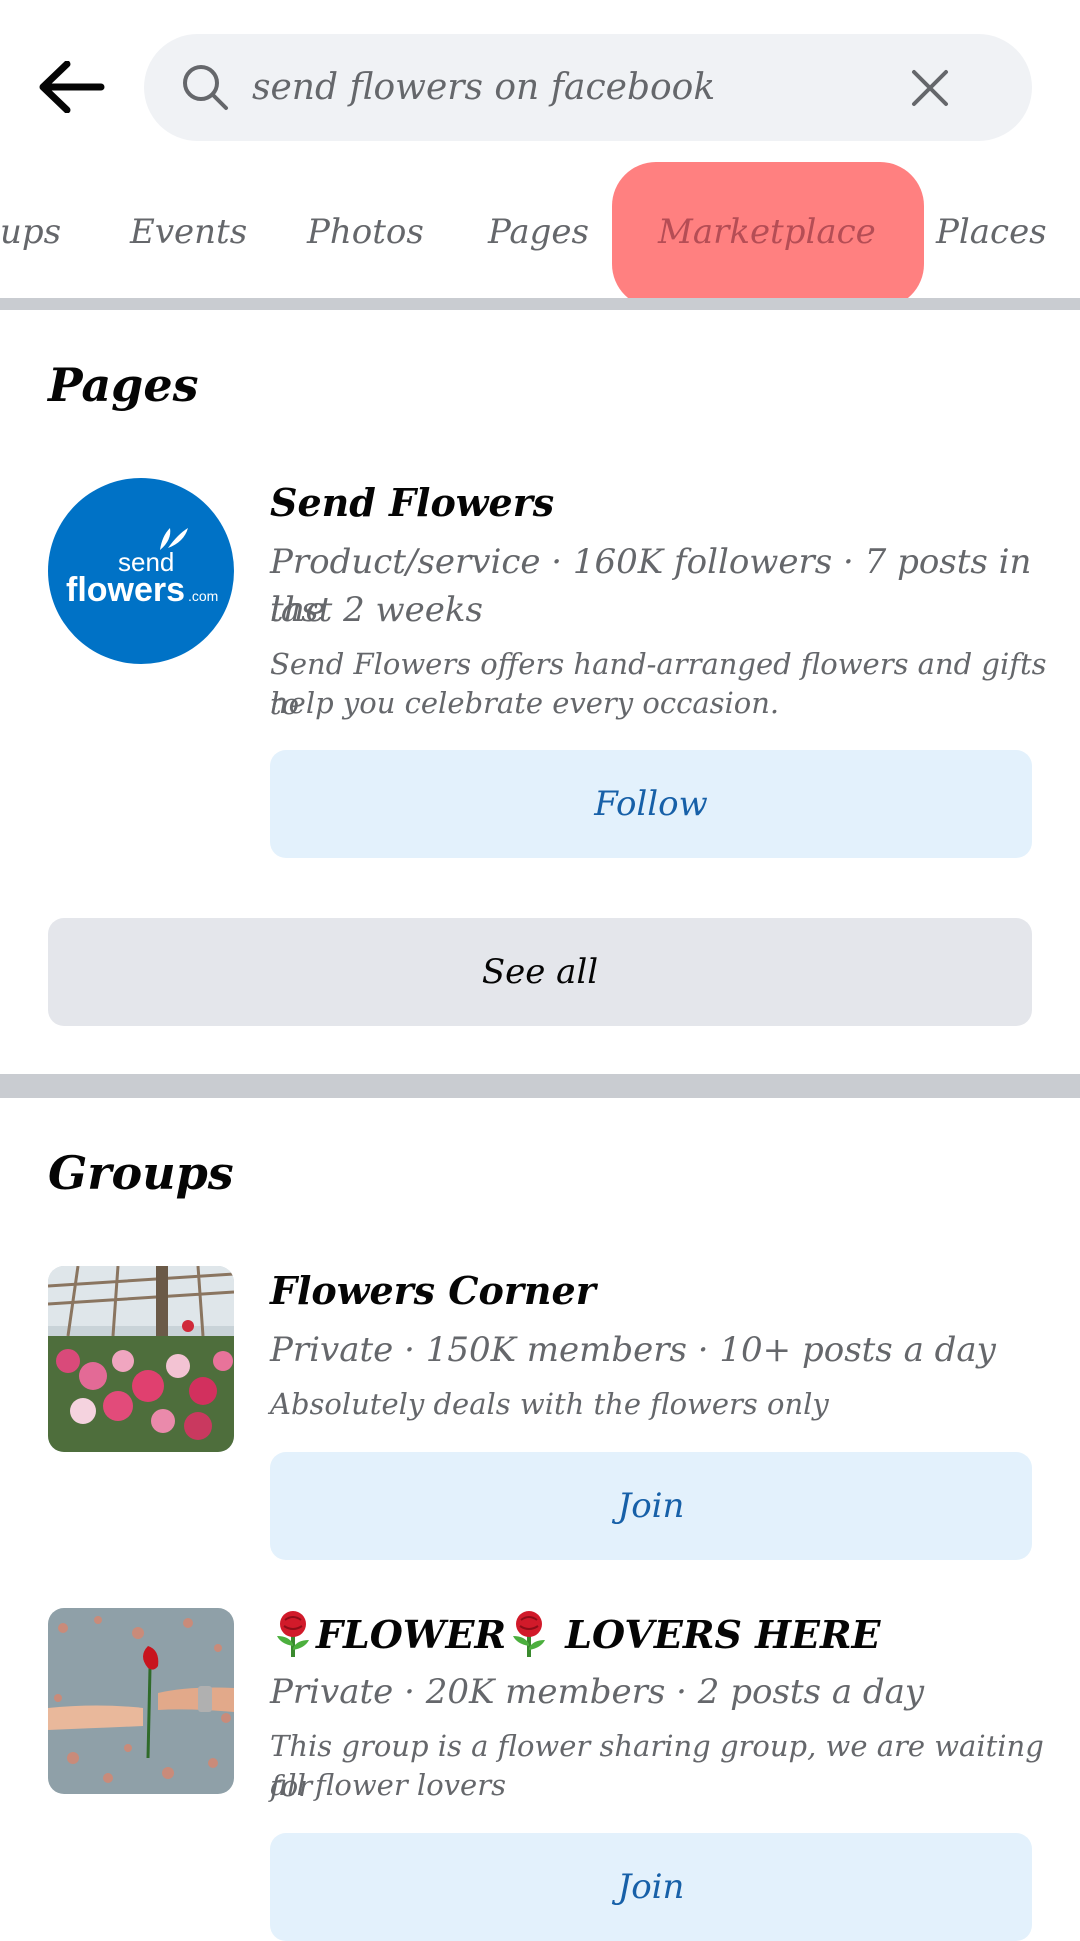  What do you see at coordinates (597, 1692) in the screenshot?
I see `group-meta-2: Private · 20K members · 2 posts a day` at bounding box center [597, 1692].